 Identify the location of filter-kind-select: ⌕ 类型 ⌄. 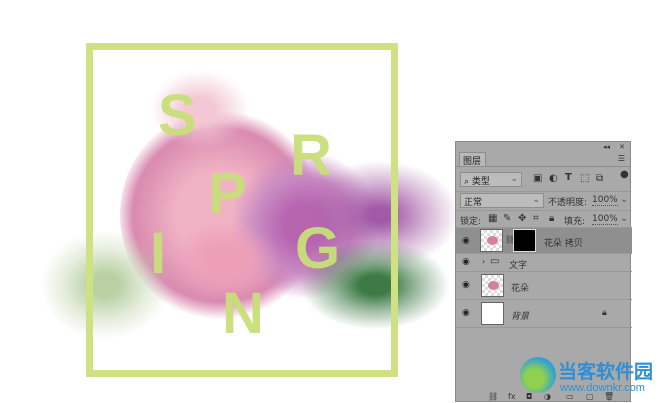
(491, 179).